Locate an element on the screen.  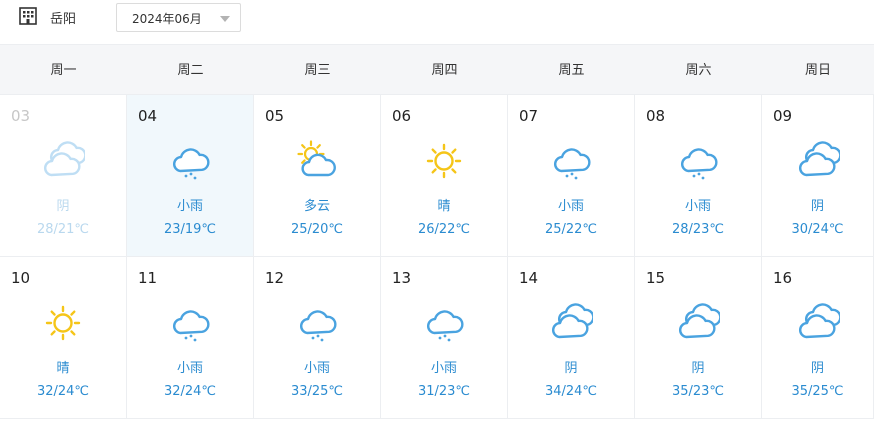
building-icon is located at coordinates (28, 16).